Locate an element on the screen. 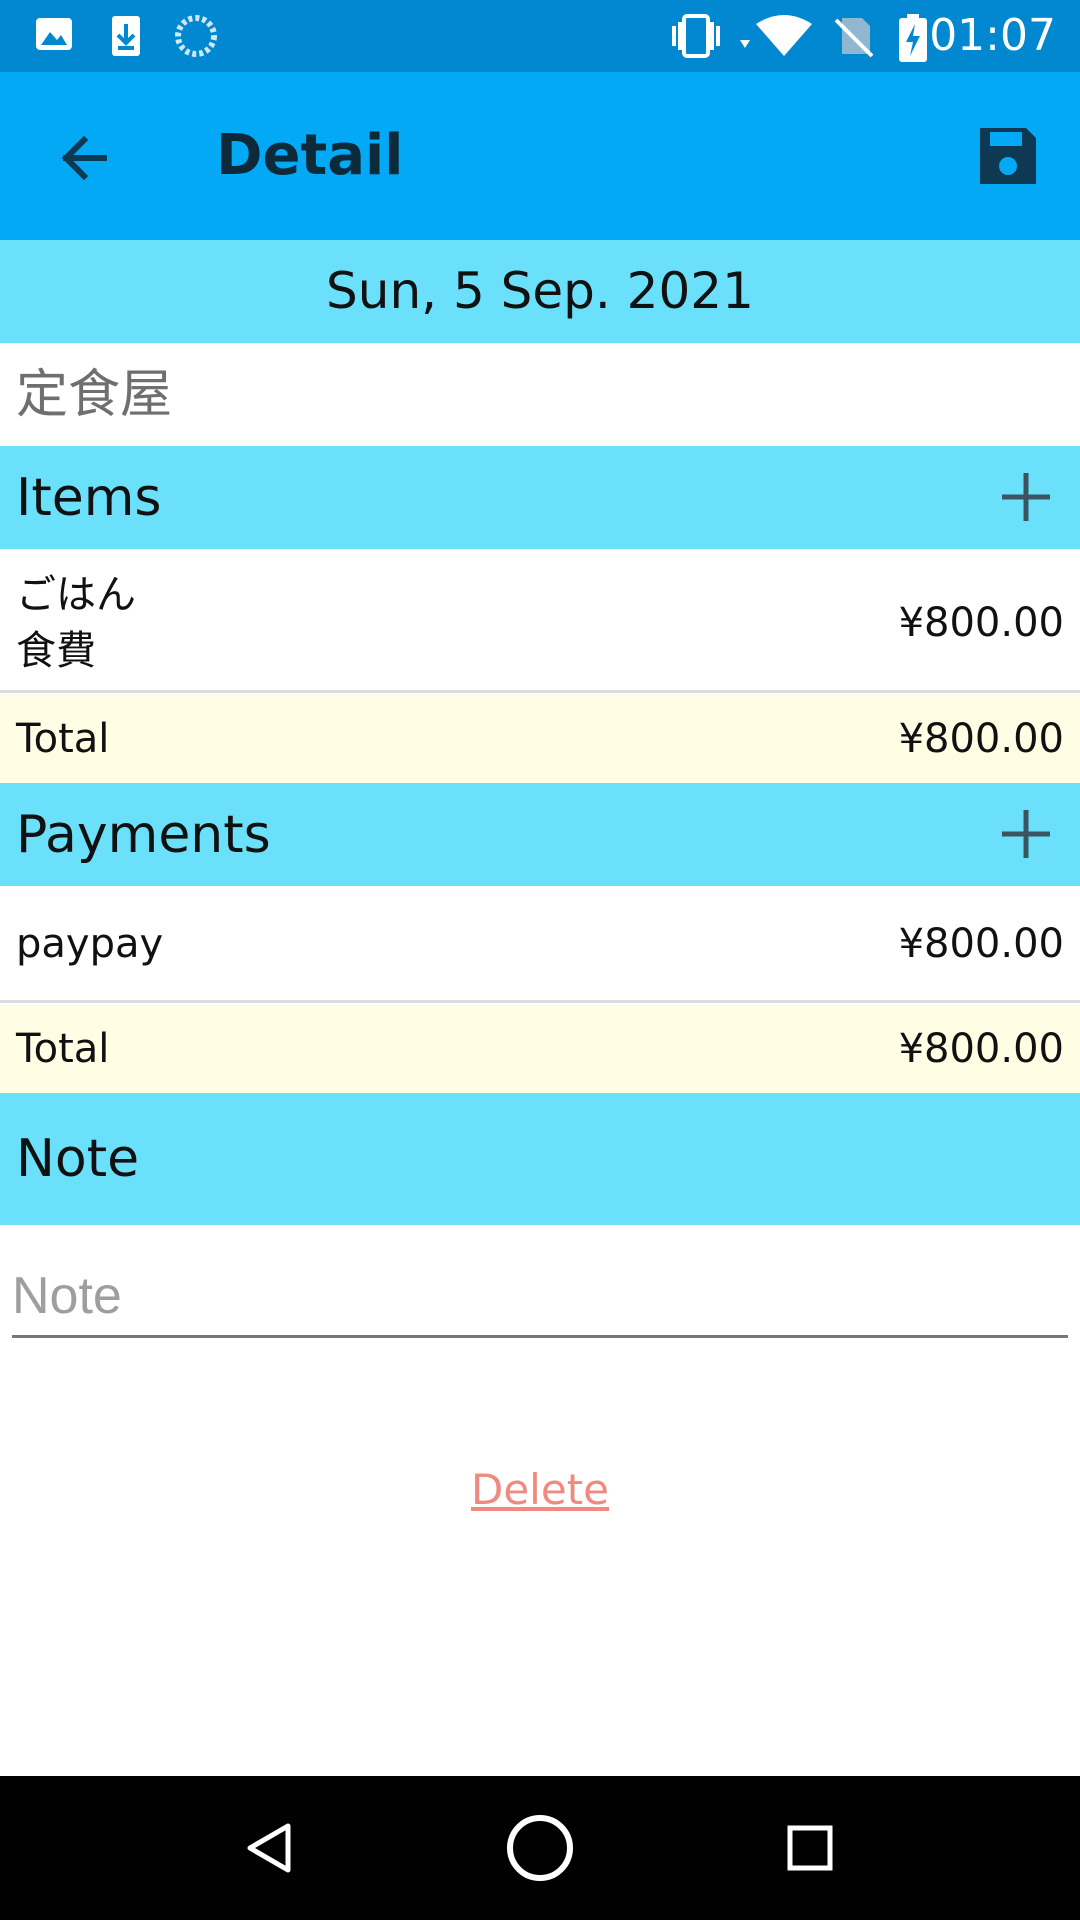 This screenshot has height=1920, width=1080. payments-header: Payments is located at coordinates (540, 834).